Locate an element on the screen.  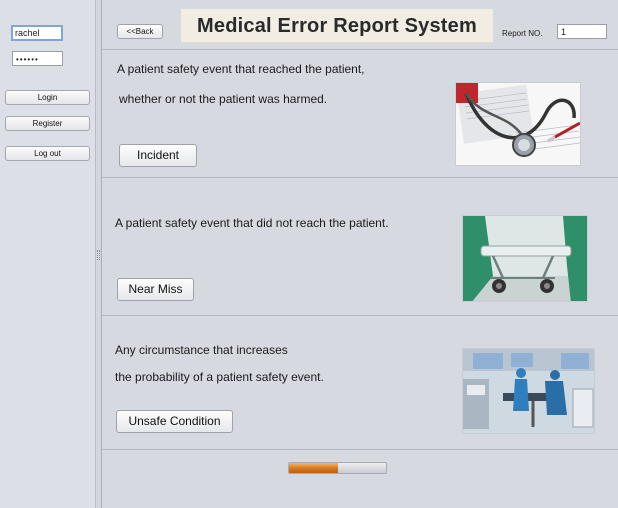
logout-button: Log out is located at coordinates (47, 153).